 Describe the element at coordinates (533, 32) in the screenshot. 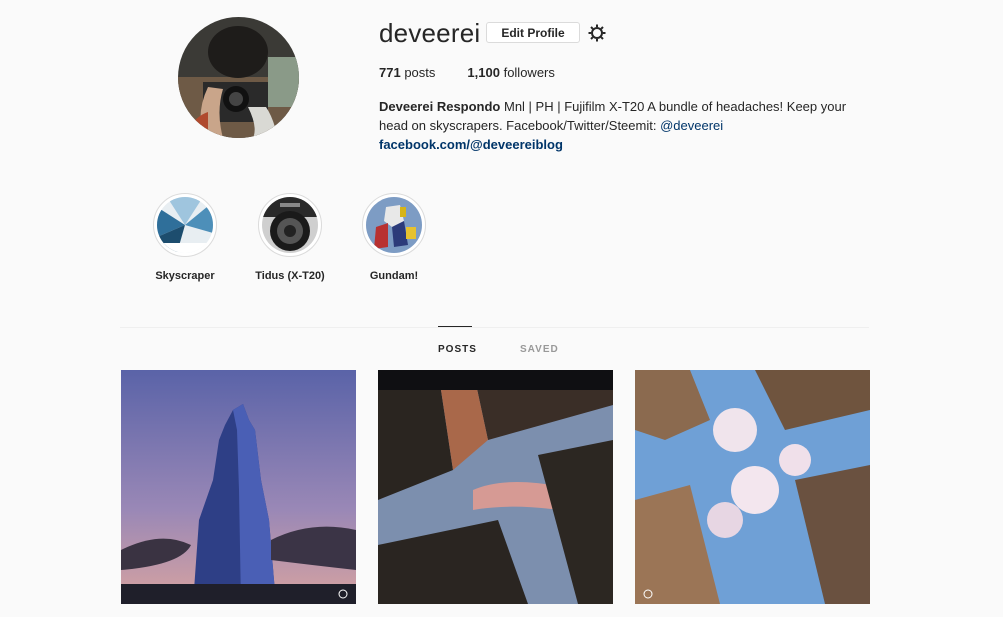

I see `edit-profile-button: Edit Profile` at that location.